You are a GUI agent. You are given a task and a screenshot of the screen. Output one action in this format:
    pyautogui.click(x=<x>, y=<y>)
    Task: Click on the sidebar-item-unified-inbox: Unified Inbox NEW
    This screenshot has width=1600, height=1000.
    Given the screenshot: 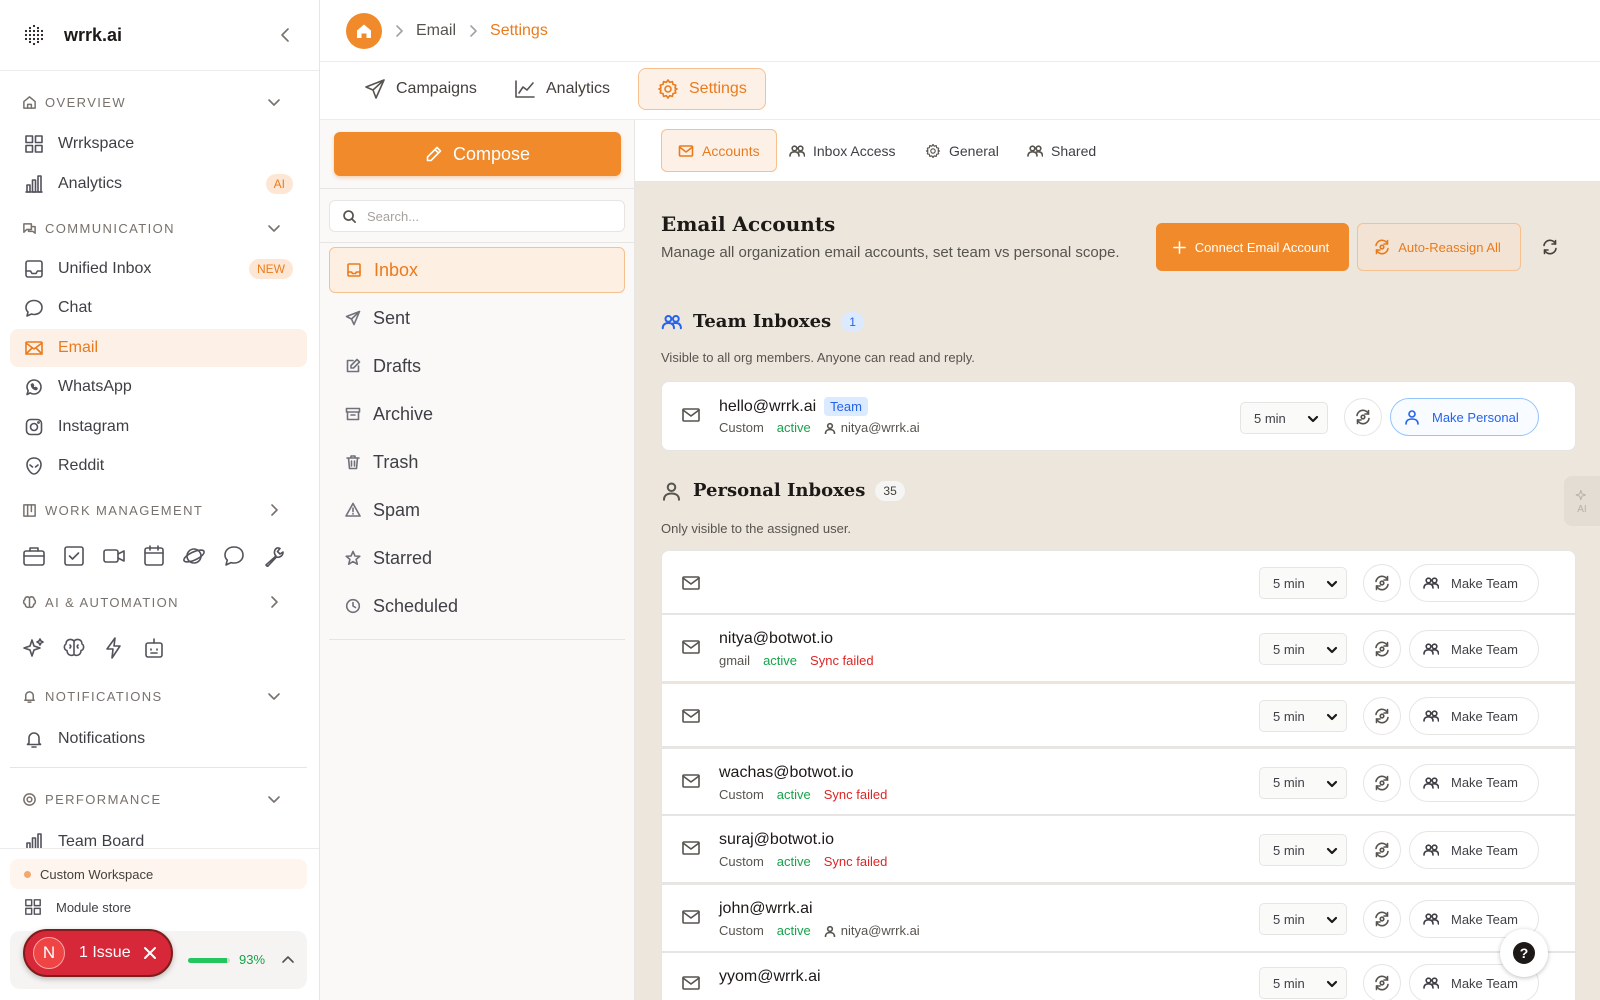 What is the action you would take?
    pyautogui.click(x=158, y=269)
    